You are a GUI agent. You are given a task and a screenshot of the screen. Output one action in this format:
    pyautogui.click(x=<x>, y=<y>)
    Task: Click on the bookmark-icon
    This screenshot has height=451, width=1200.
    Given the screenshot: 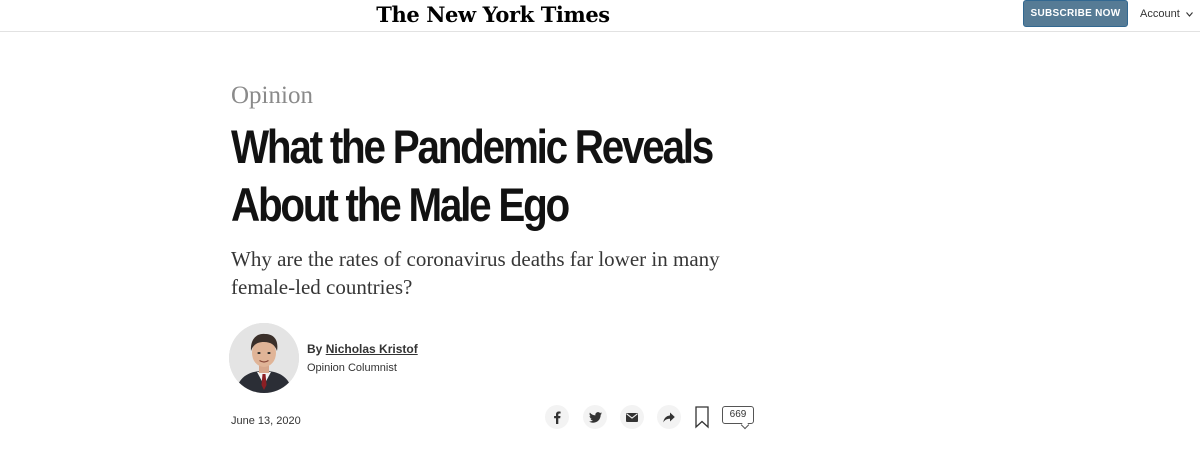 What is the action you would take?
    pyautogui.click(x=702, y=417)
    